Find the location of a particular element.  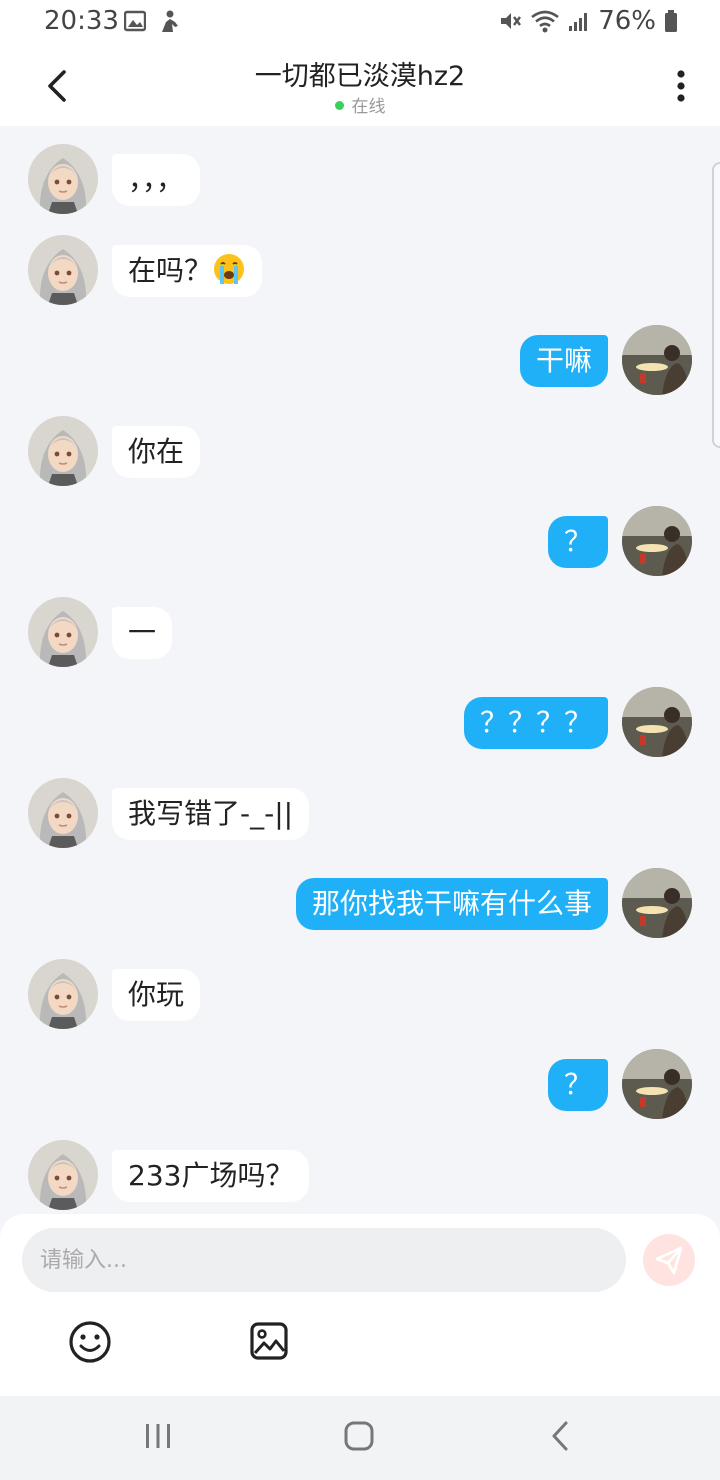

message-text: 我写错了-_-|| is located at coordinates (211, 813).